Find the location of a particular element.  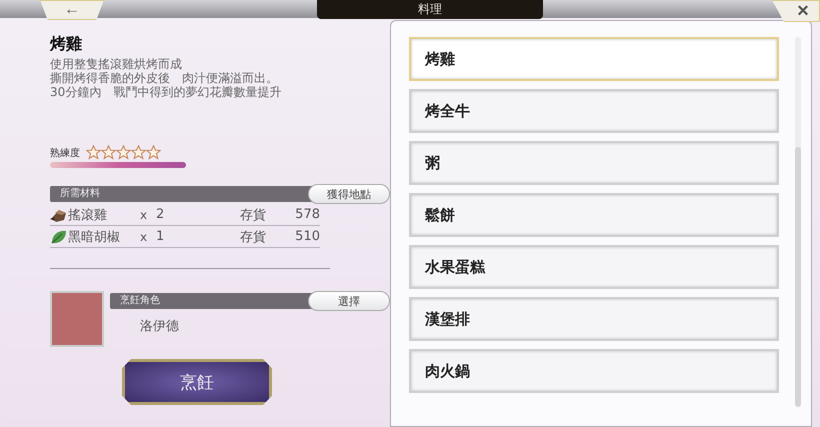

dish-name: 烤雞 is located at coordinates (66, 44).